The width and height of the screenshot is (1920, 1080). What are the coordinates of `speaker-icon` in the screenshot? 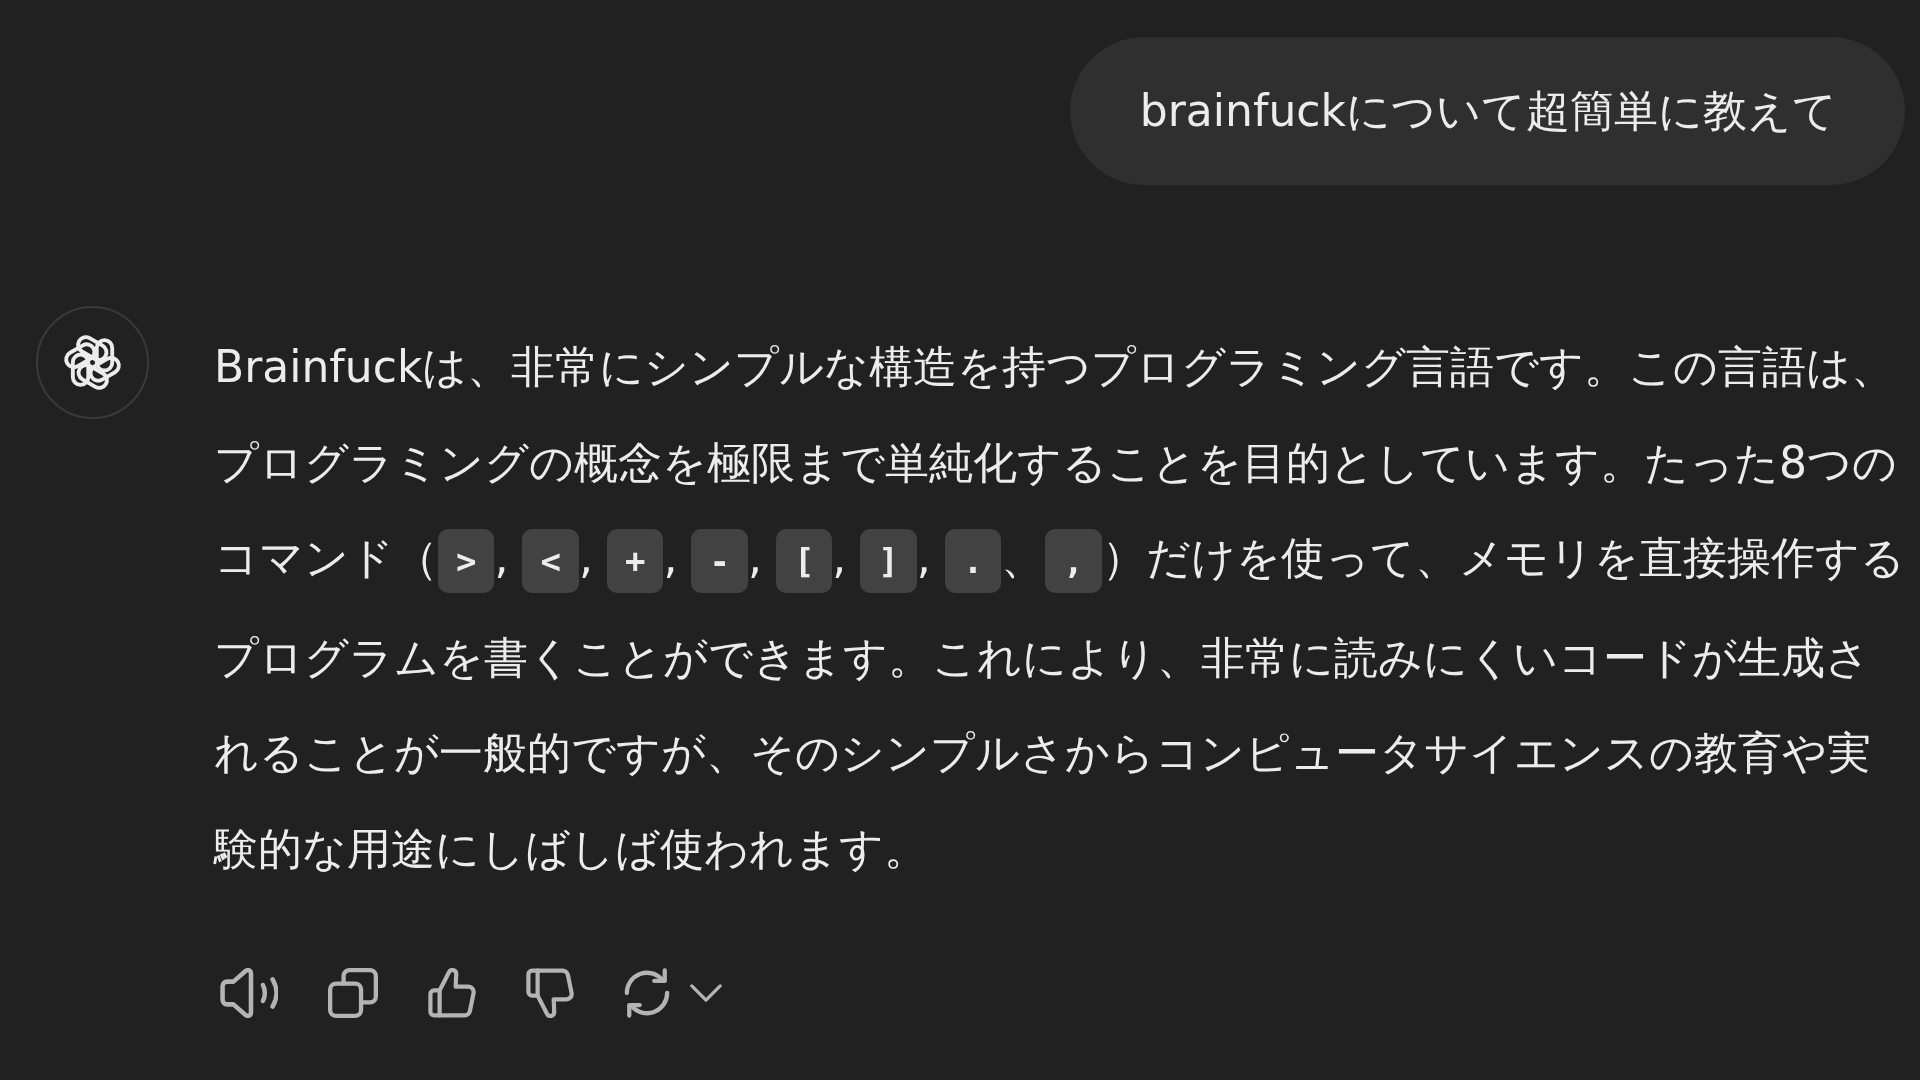 It's located at (249, 993).